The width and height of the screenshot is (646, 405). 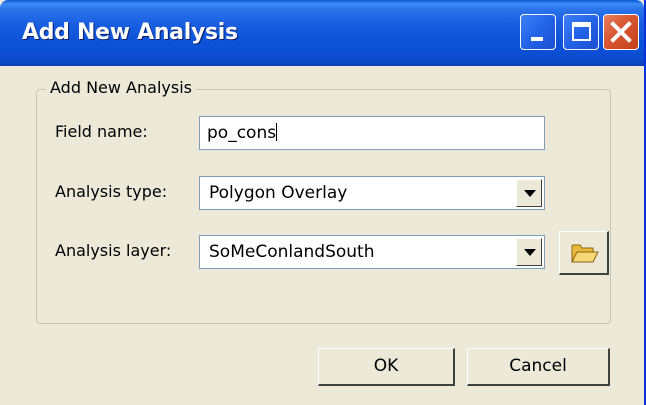 What do you see at coordinates (277, 132) in the screenshot?
I see `text-caret` at bounding box center [277, 132].